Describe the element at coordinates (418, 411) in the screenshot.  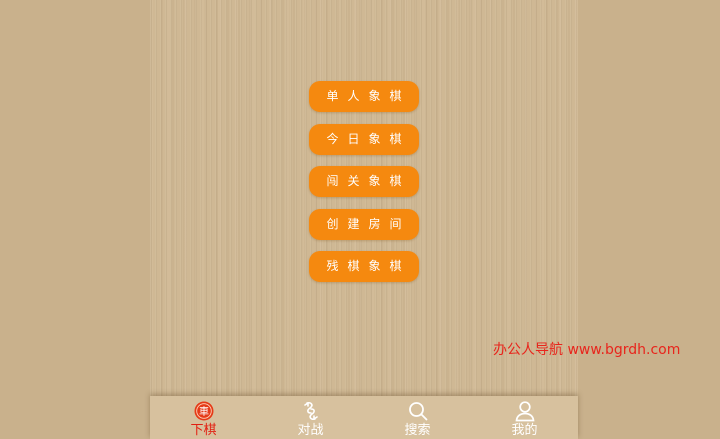
I see `search-icon` at that location.